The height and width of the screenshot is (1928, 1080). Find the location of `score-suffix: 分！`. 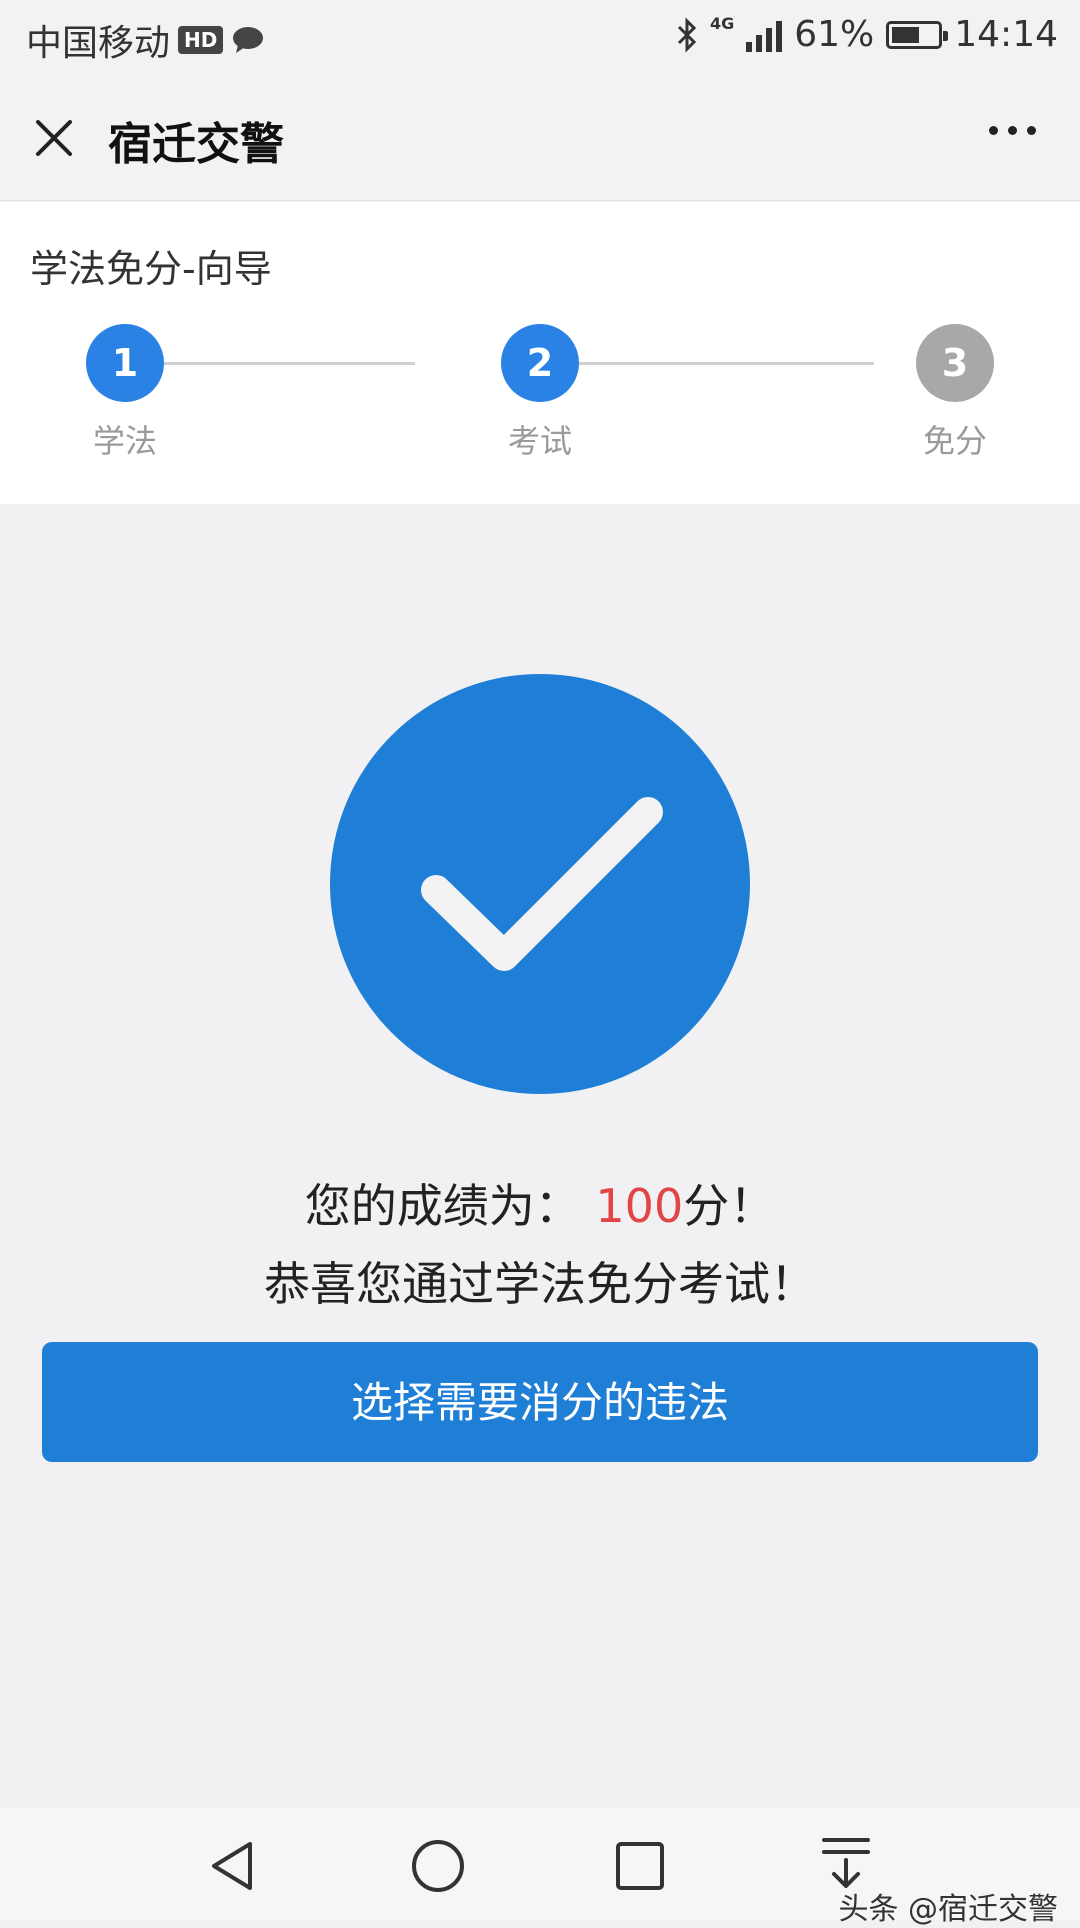

score-suffix: 分！ is located at coordinates (729, 1206).